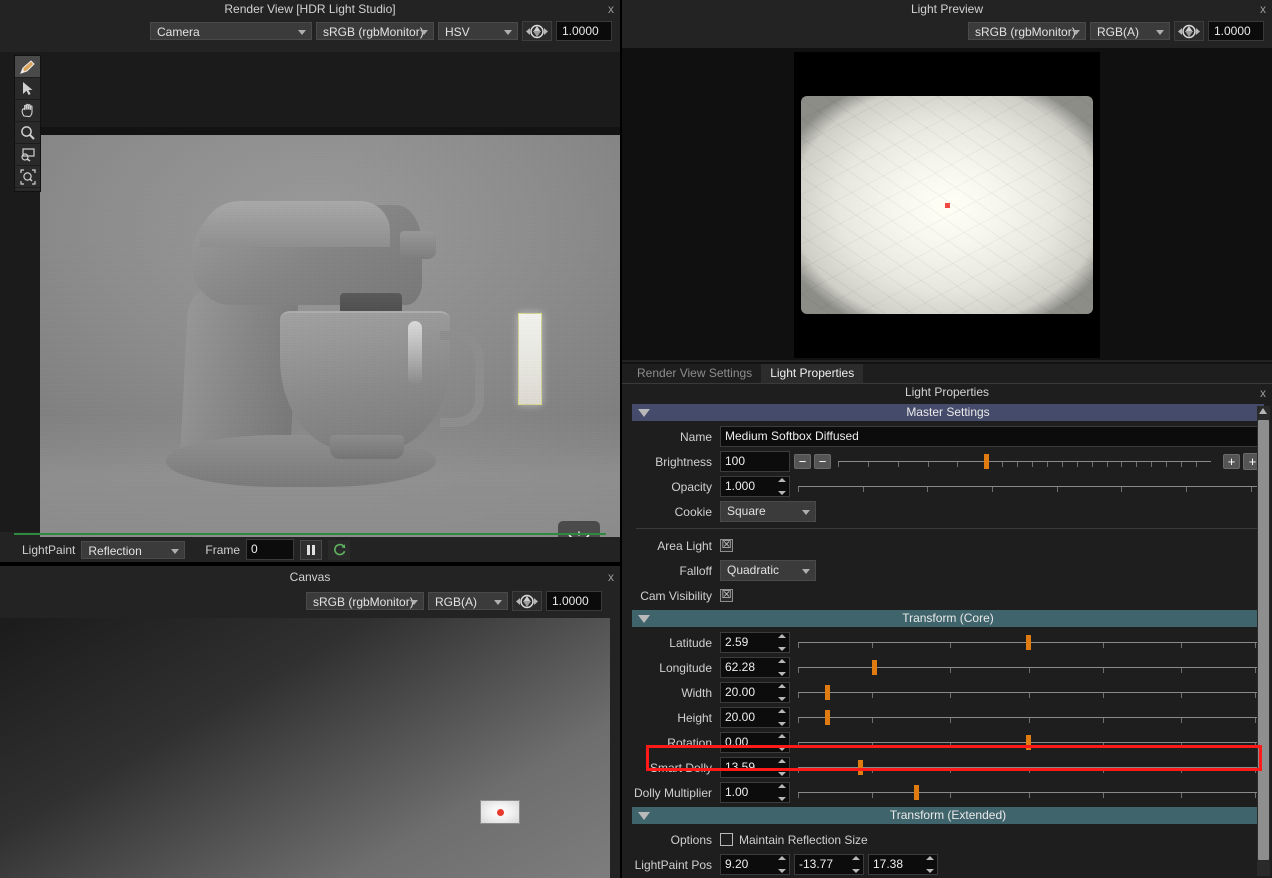 This screenshot has height=878, width=1272. I want to click on pan-hand-icon, so click(27, 111).